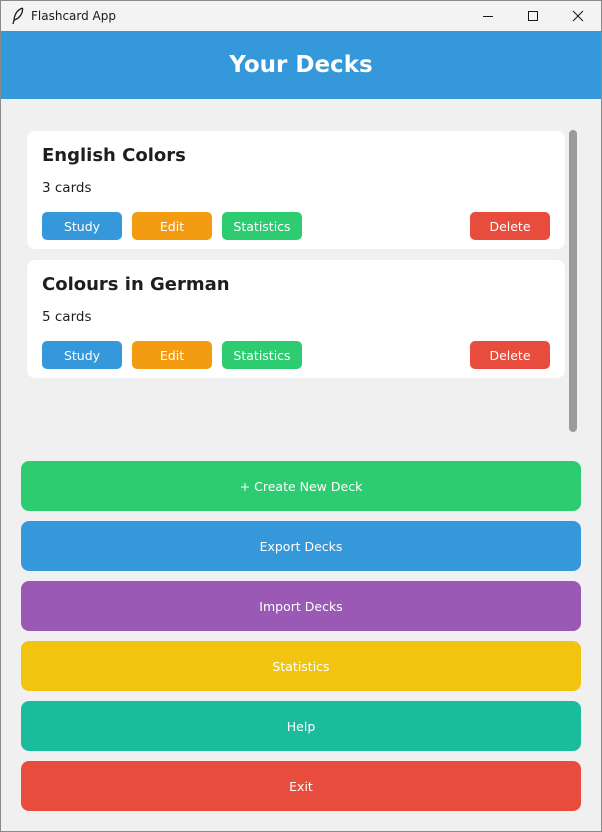 Image resolution: width=602 pixels, height=832 pixels. What do you see at coordinates (136, 284) in the screenshot?
I see `deck-title: Colours in German` at bounding box center [136, 284].